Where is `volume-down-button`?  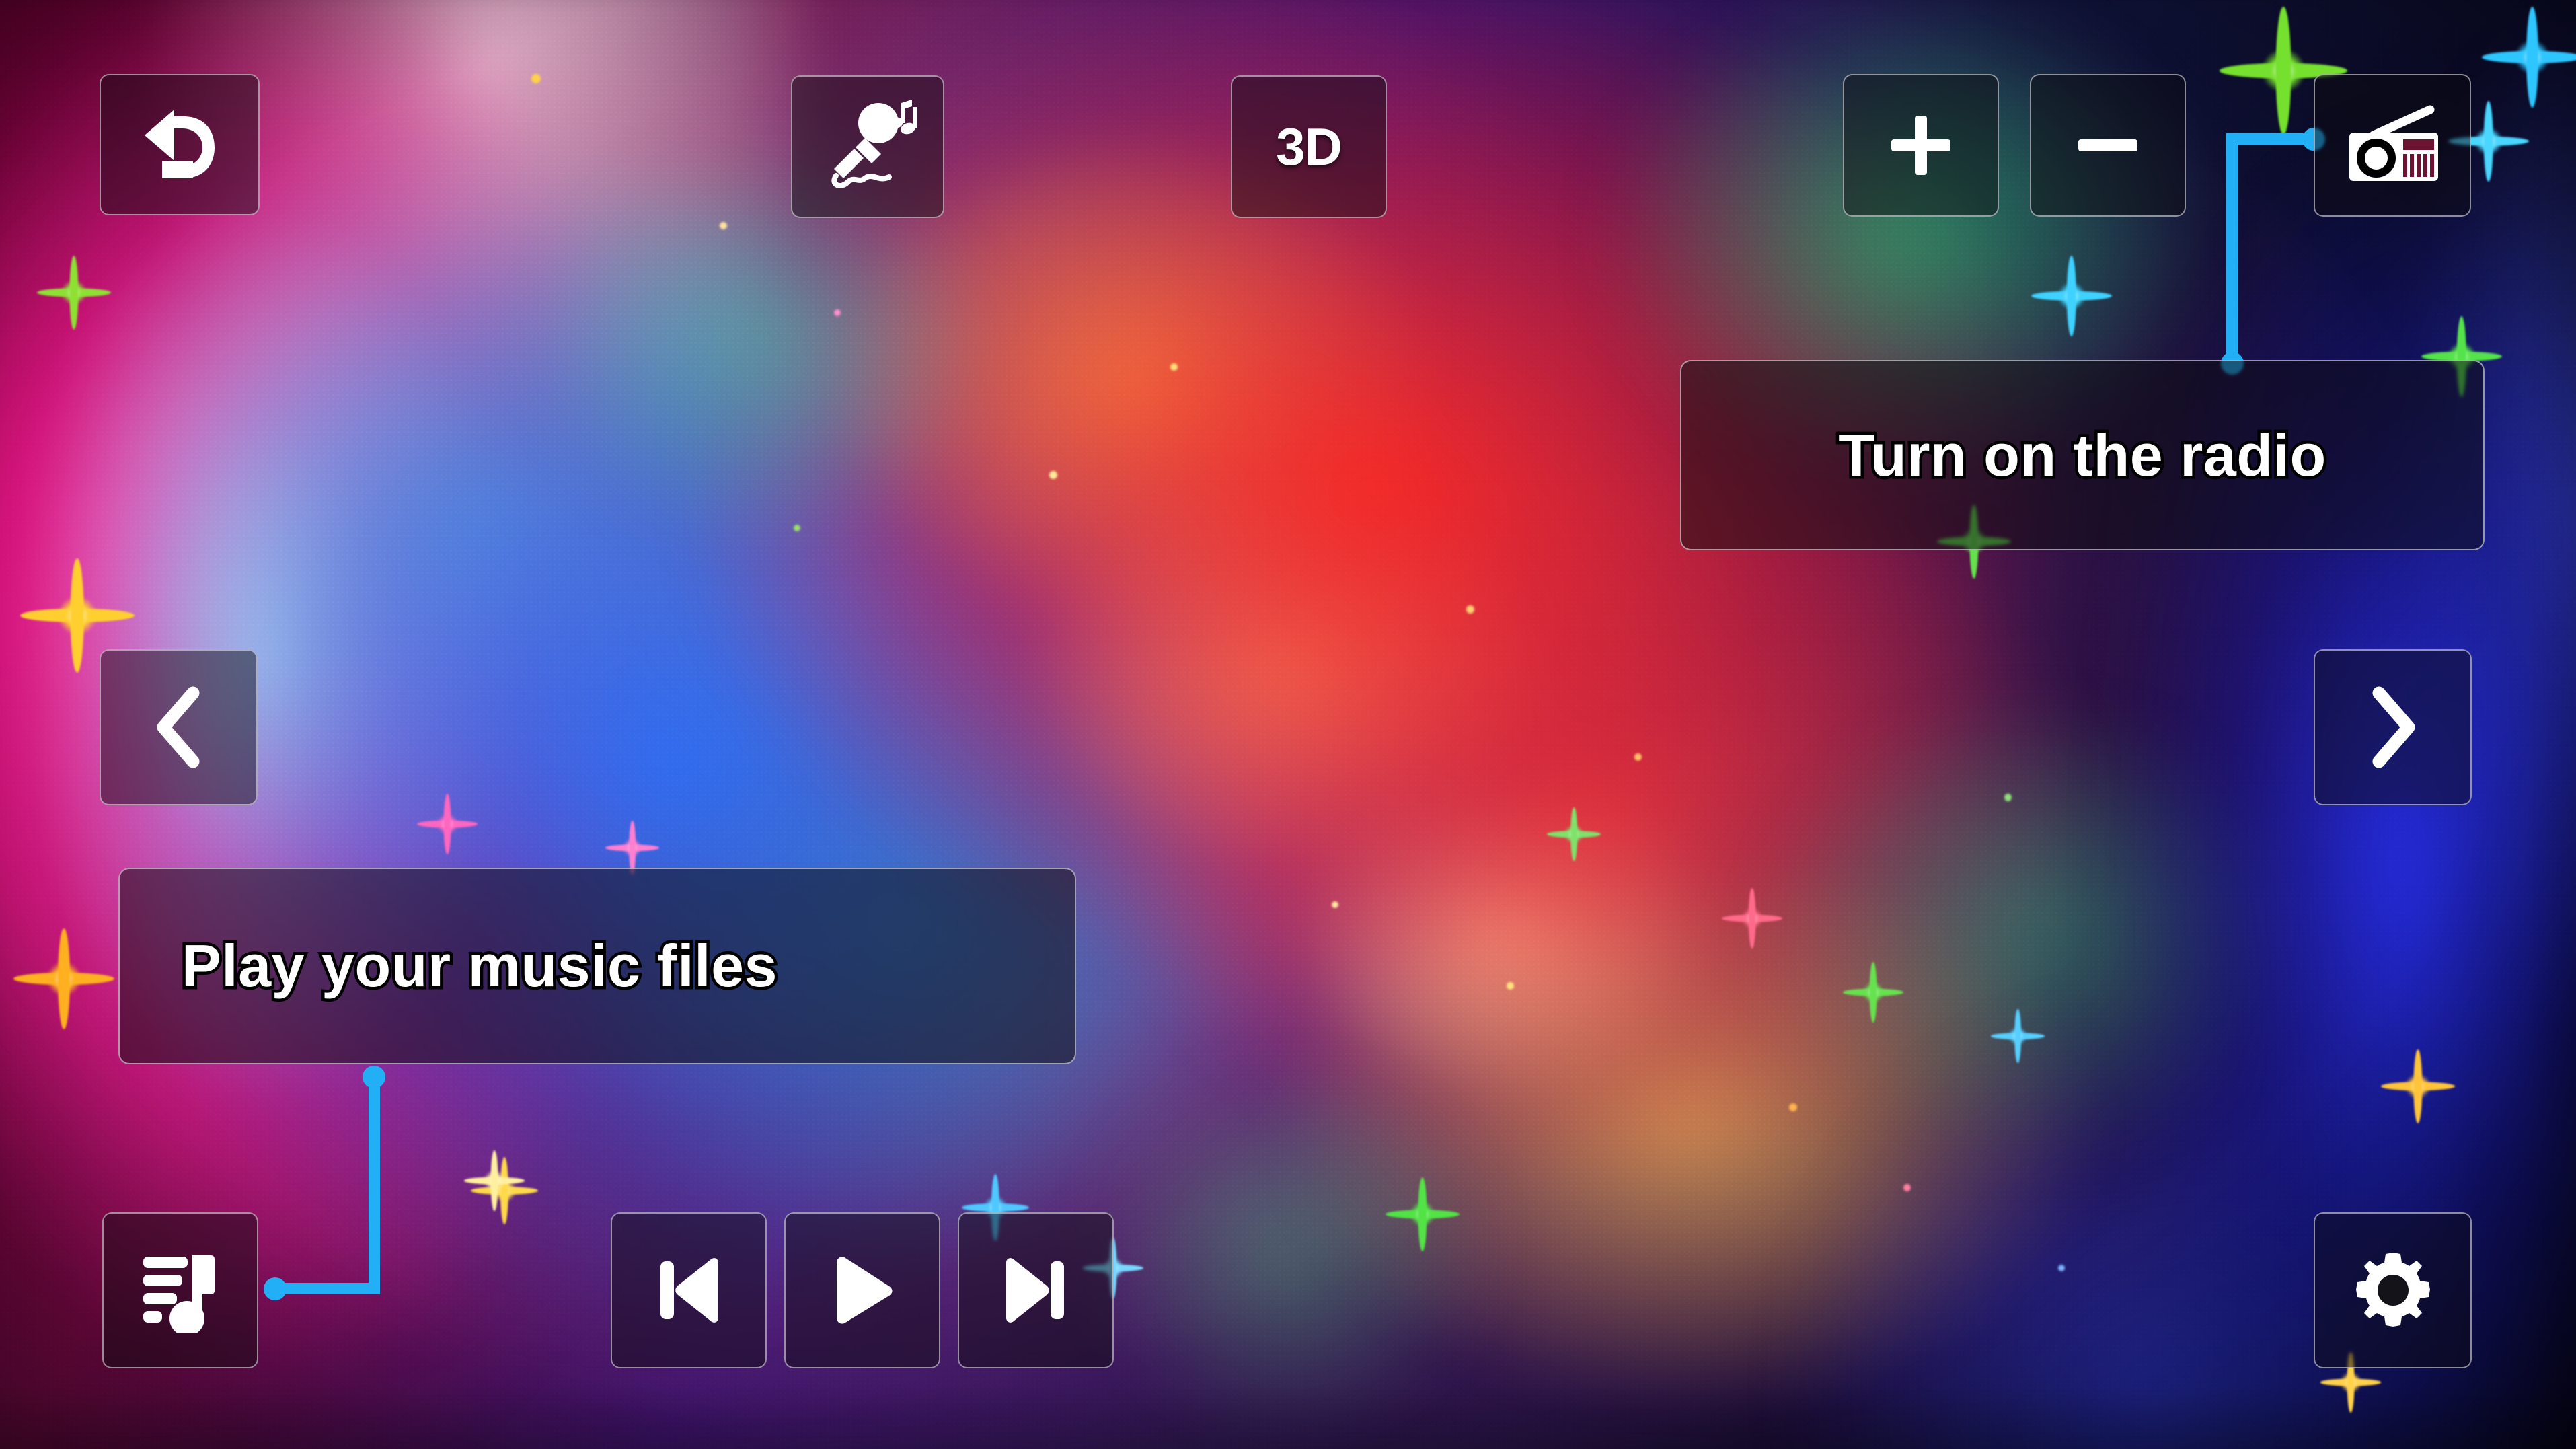 volume-down-button is located at coordinates (2108, 145).